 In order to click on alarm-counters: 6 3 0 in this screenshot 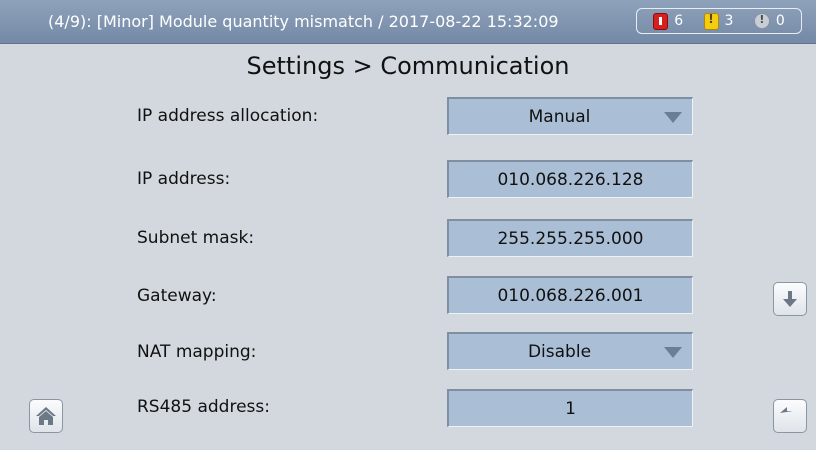, I will do `click(719, 21)`.